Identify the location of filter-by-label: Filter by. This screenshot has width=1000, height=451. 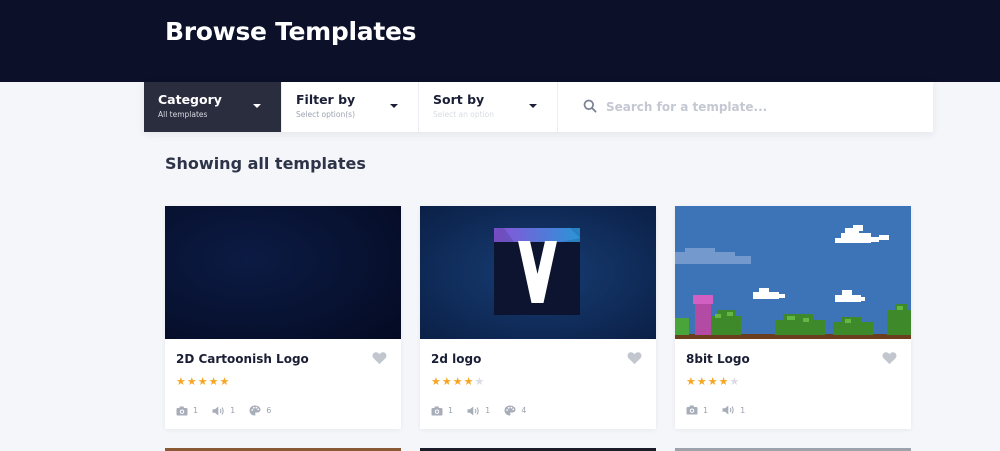
(326, 99).